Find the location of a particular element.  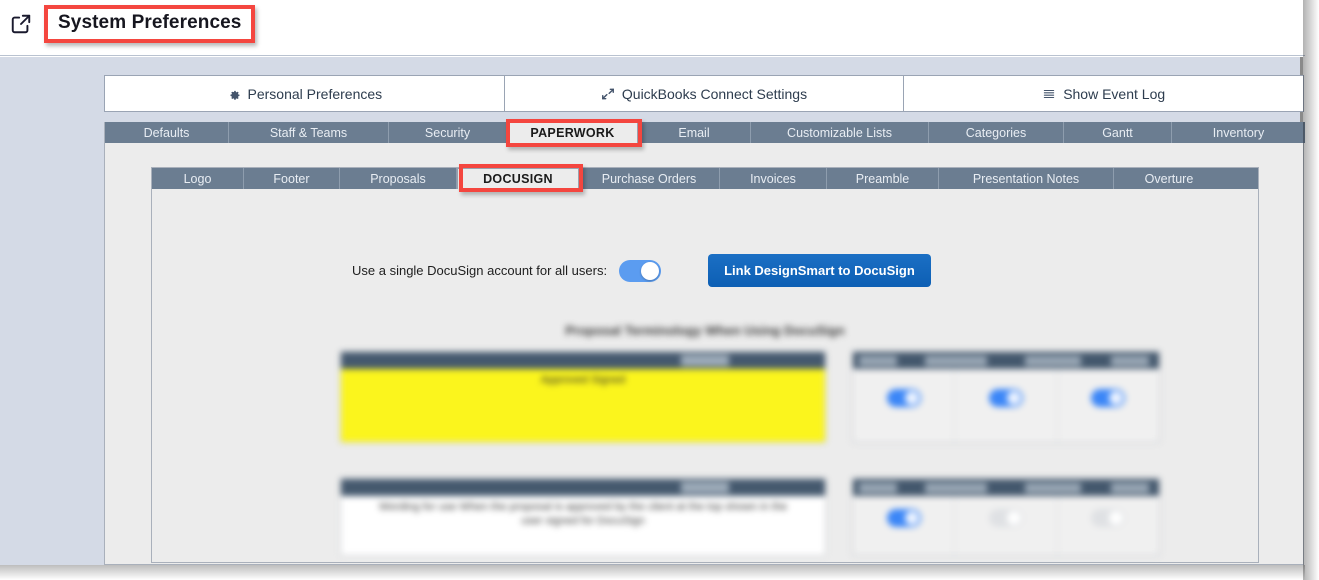

tab-label: Email is located at coordinates (694, 132).